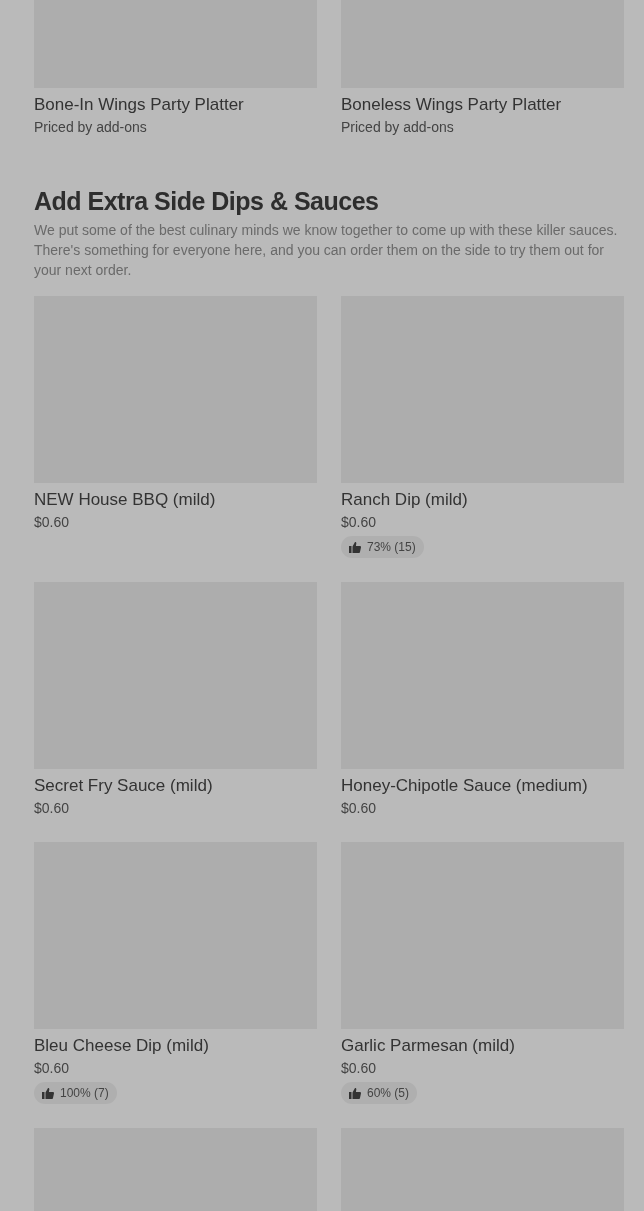 This screenshot has height=1211, width=644. What do you see at coordinates (75, 1093) in the screenshot?
I see `rating-badge: 100% (7)` at bounding box center [75, 1093].